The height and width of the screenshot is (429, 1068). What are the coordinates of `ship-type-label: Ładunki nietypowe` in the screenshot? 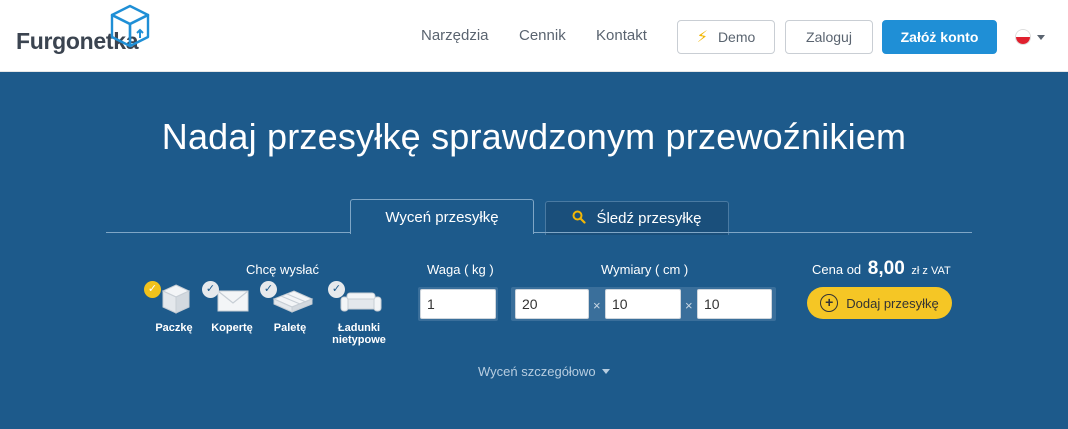 It's located at (359, 334).